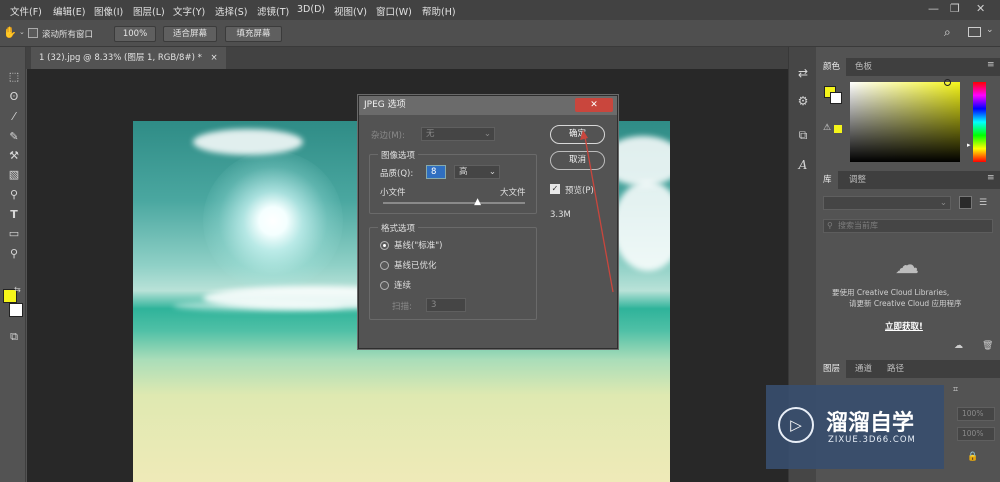 This screenshot has height=482, width=1000. I want to click on libraries-panel-tabs: 库 调整 ≡, so click(908, 180).